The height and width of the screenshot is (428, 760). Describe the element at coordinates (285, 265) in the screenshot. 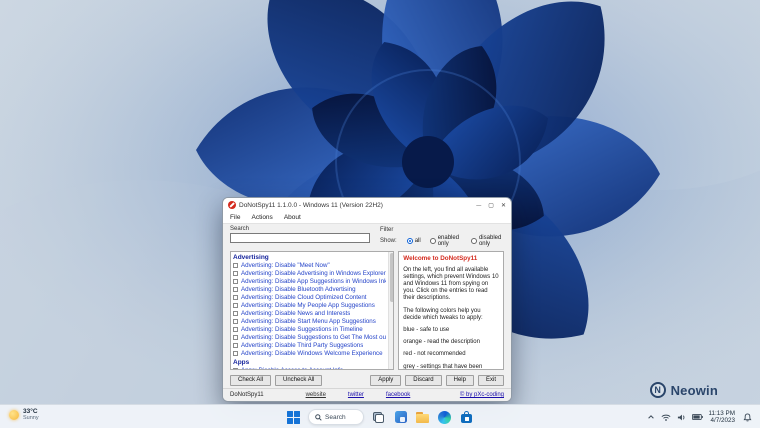

I see `tweak-label: Advertising: Disable "Meet Now"` at that location.